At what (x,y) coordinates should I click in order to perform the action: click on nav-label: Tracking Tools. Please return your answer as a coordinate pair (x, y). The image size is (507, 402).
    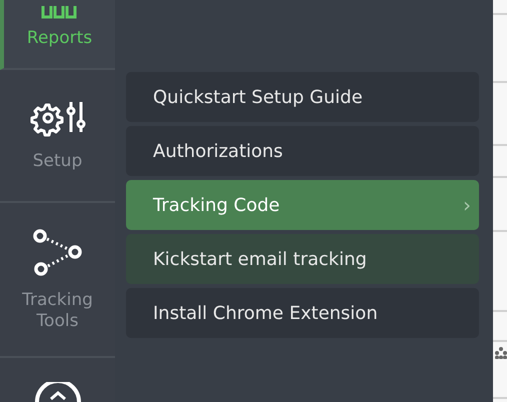
    Looking at the image, I should click on (57, 310).